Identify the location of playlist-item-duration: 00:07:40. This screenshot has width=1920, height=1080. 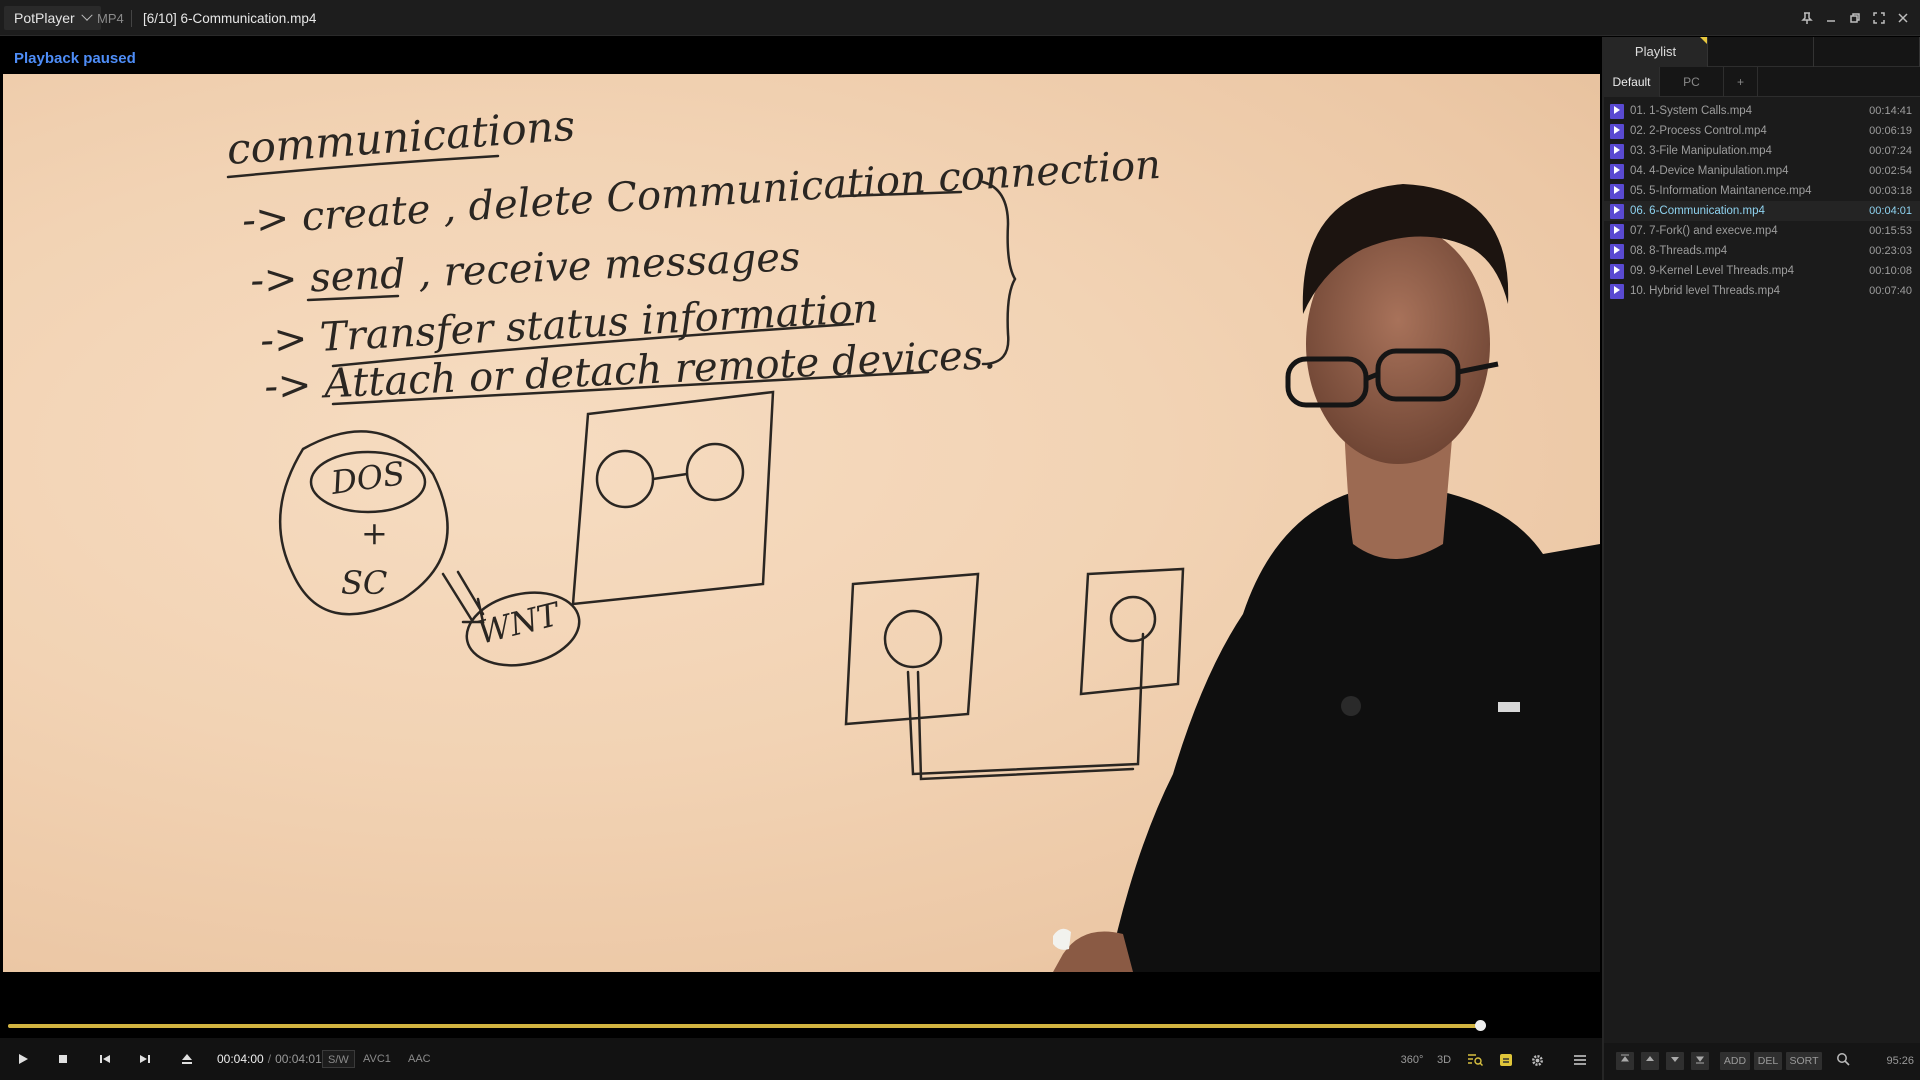
(1890, 291).